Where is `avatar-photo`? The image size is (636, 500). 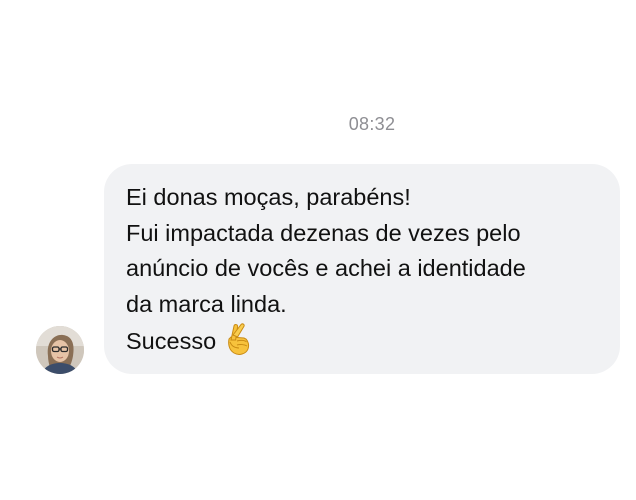 avatar-photo is located at coordinates (60, 350).